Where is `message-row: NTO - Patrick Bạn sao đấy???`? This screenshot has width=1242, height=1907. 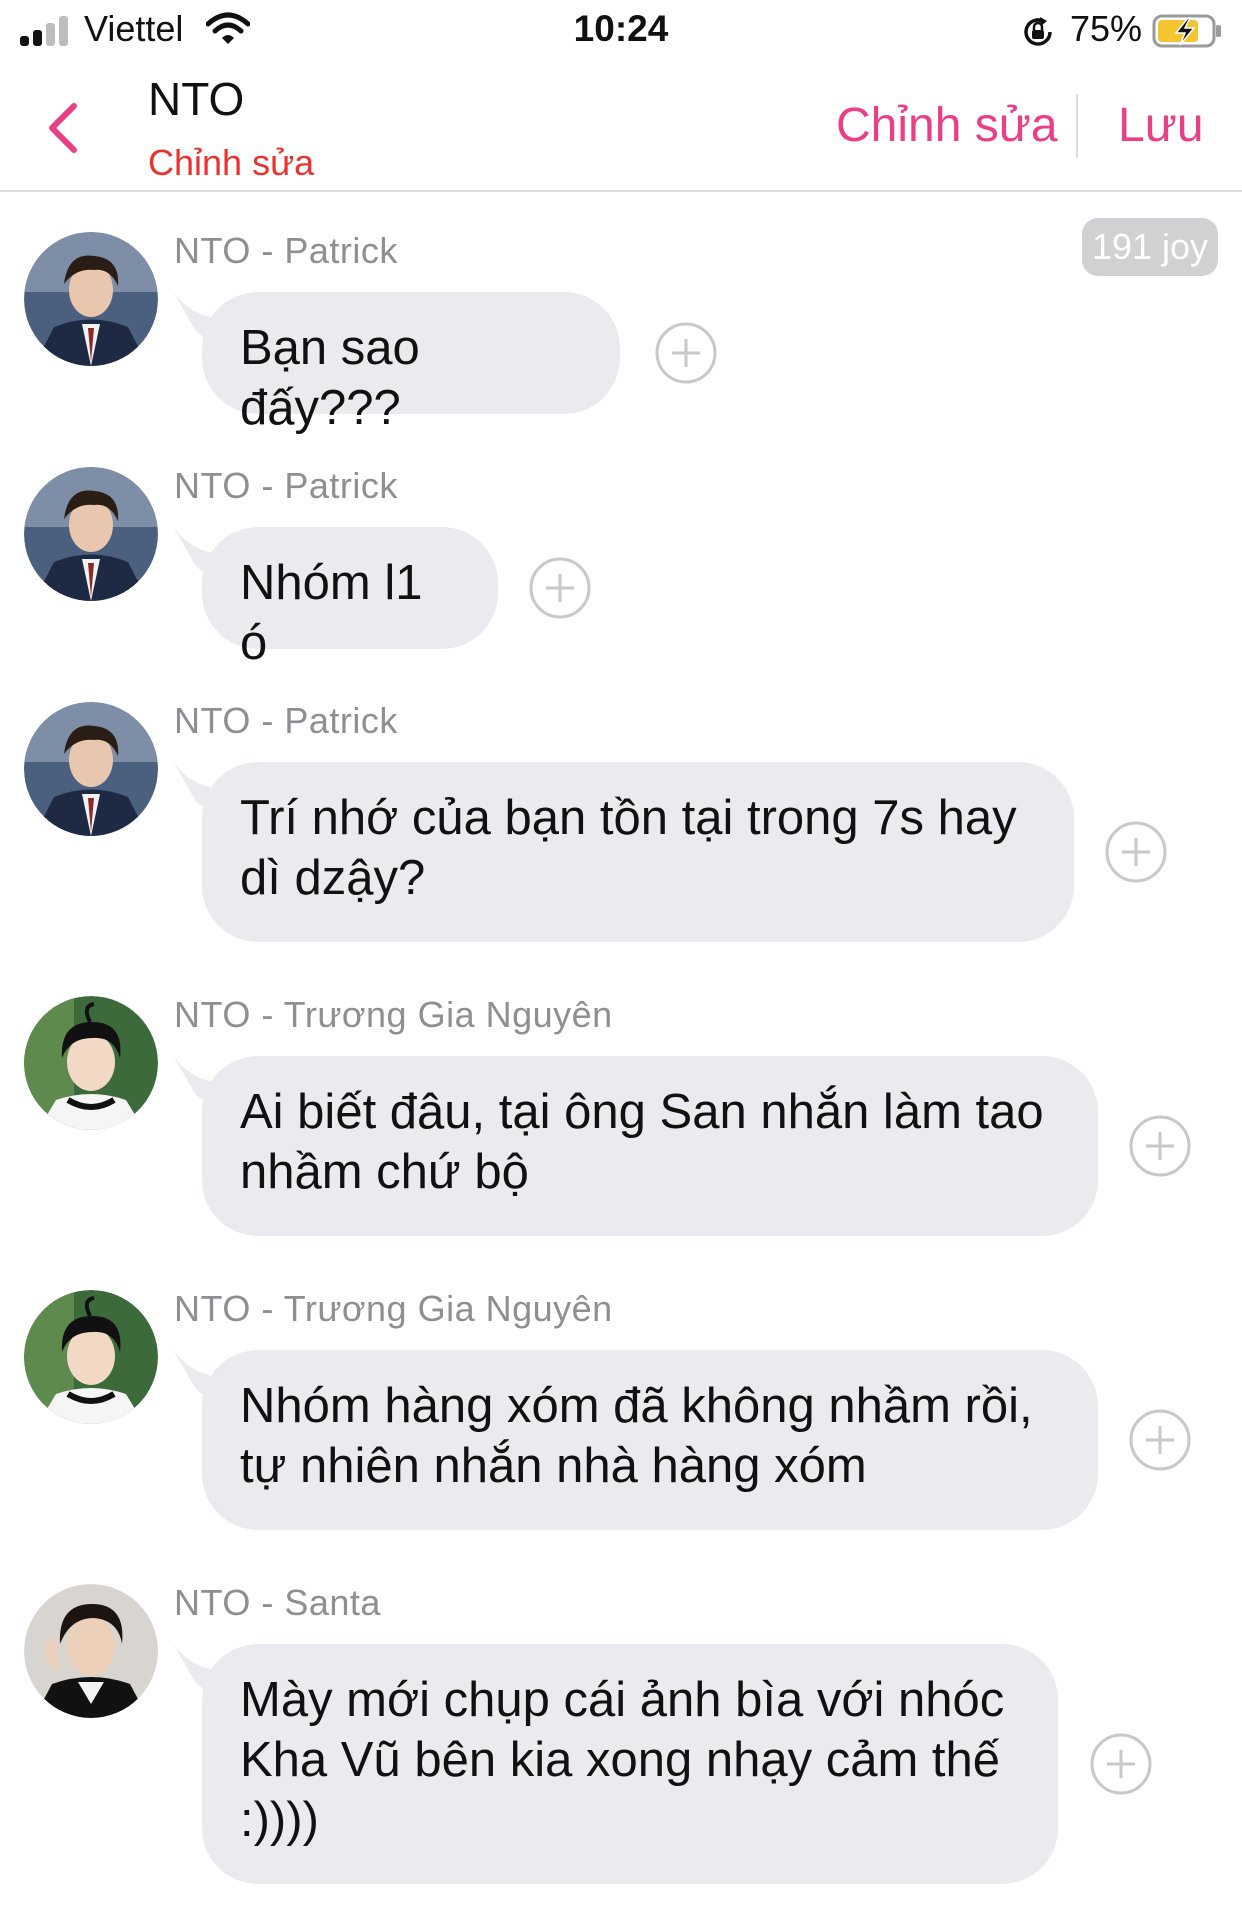 message-row: NTO - Patrick Bạn sao đấy??? is located at coordinates (621, 332).